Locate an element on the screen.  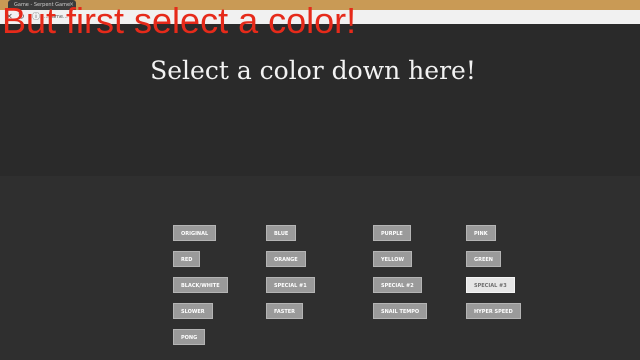
pong-button: PONG is located at coordinates (189, 337).